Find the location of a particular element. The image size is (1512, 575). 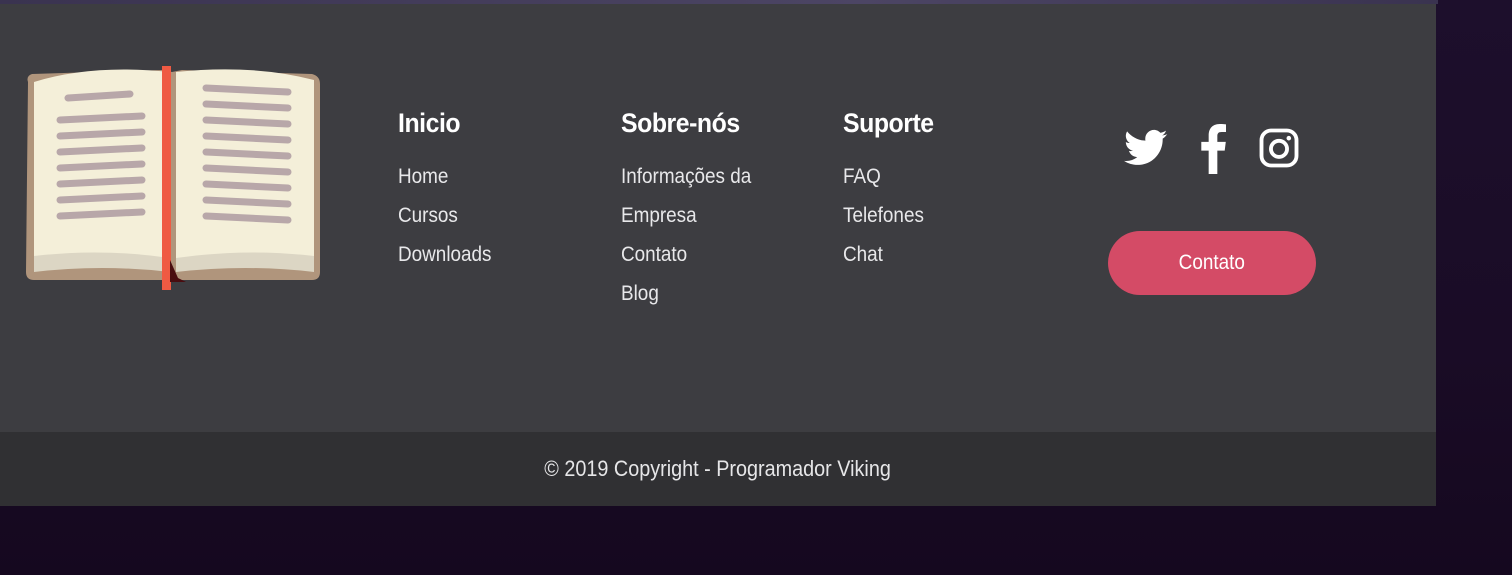

footer-link-empresa: Empresa is located at coordinates (686, 215).